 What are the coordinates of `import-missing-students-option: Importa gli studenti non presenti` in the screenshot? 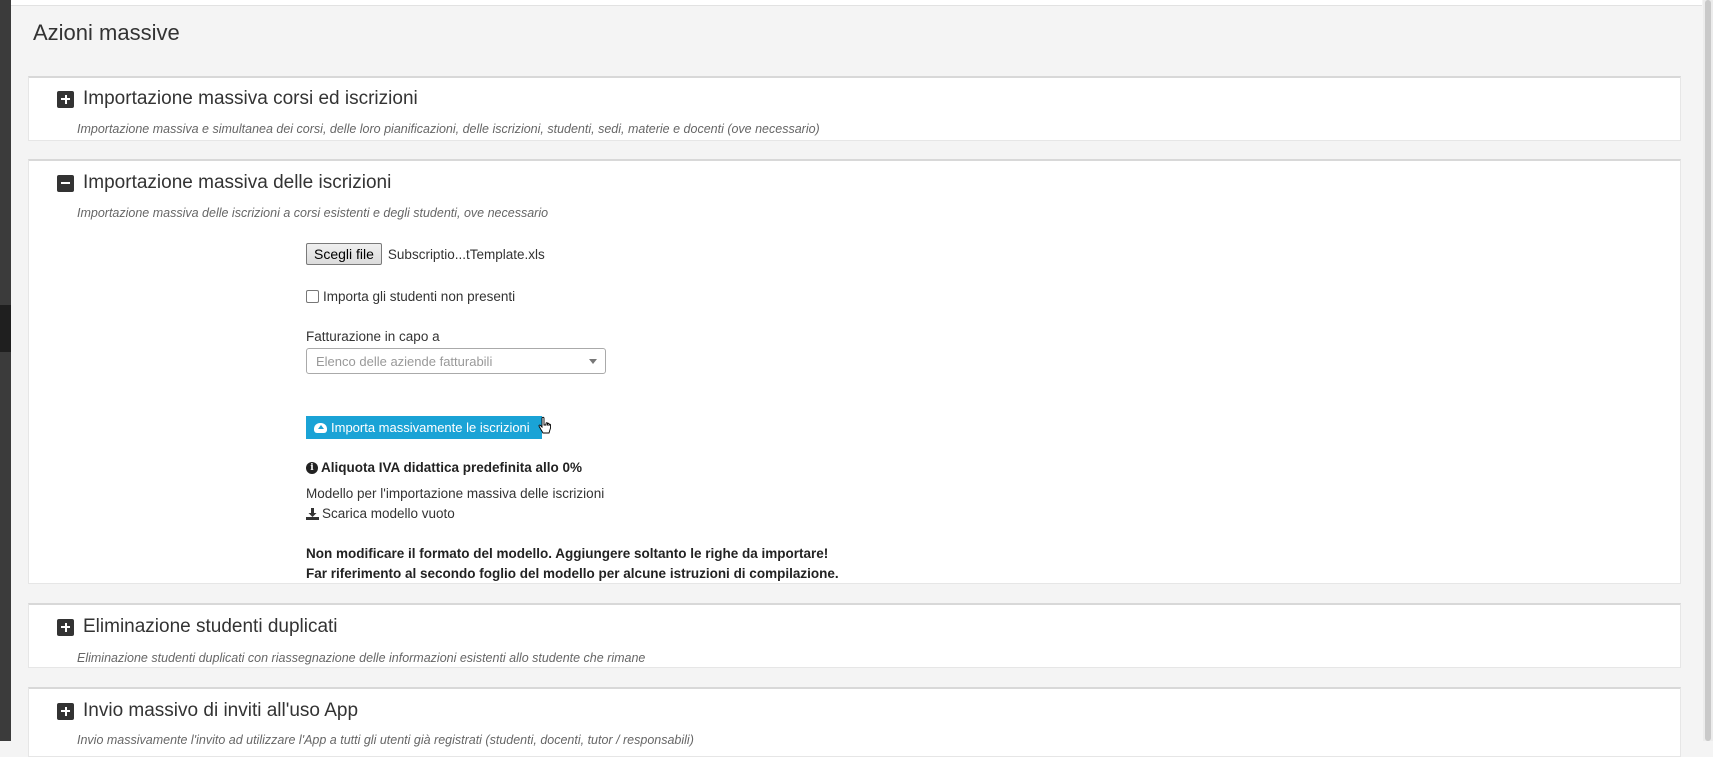 It's located at (410, 296).